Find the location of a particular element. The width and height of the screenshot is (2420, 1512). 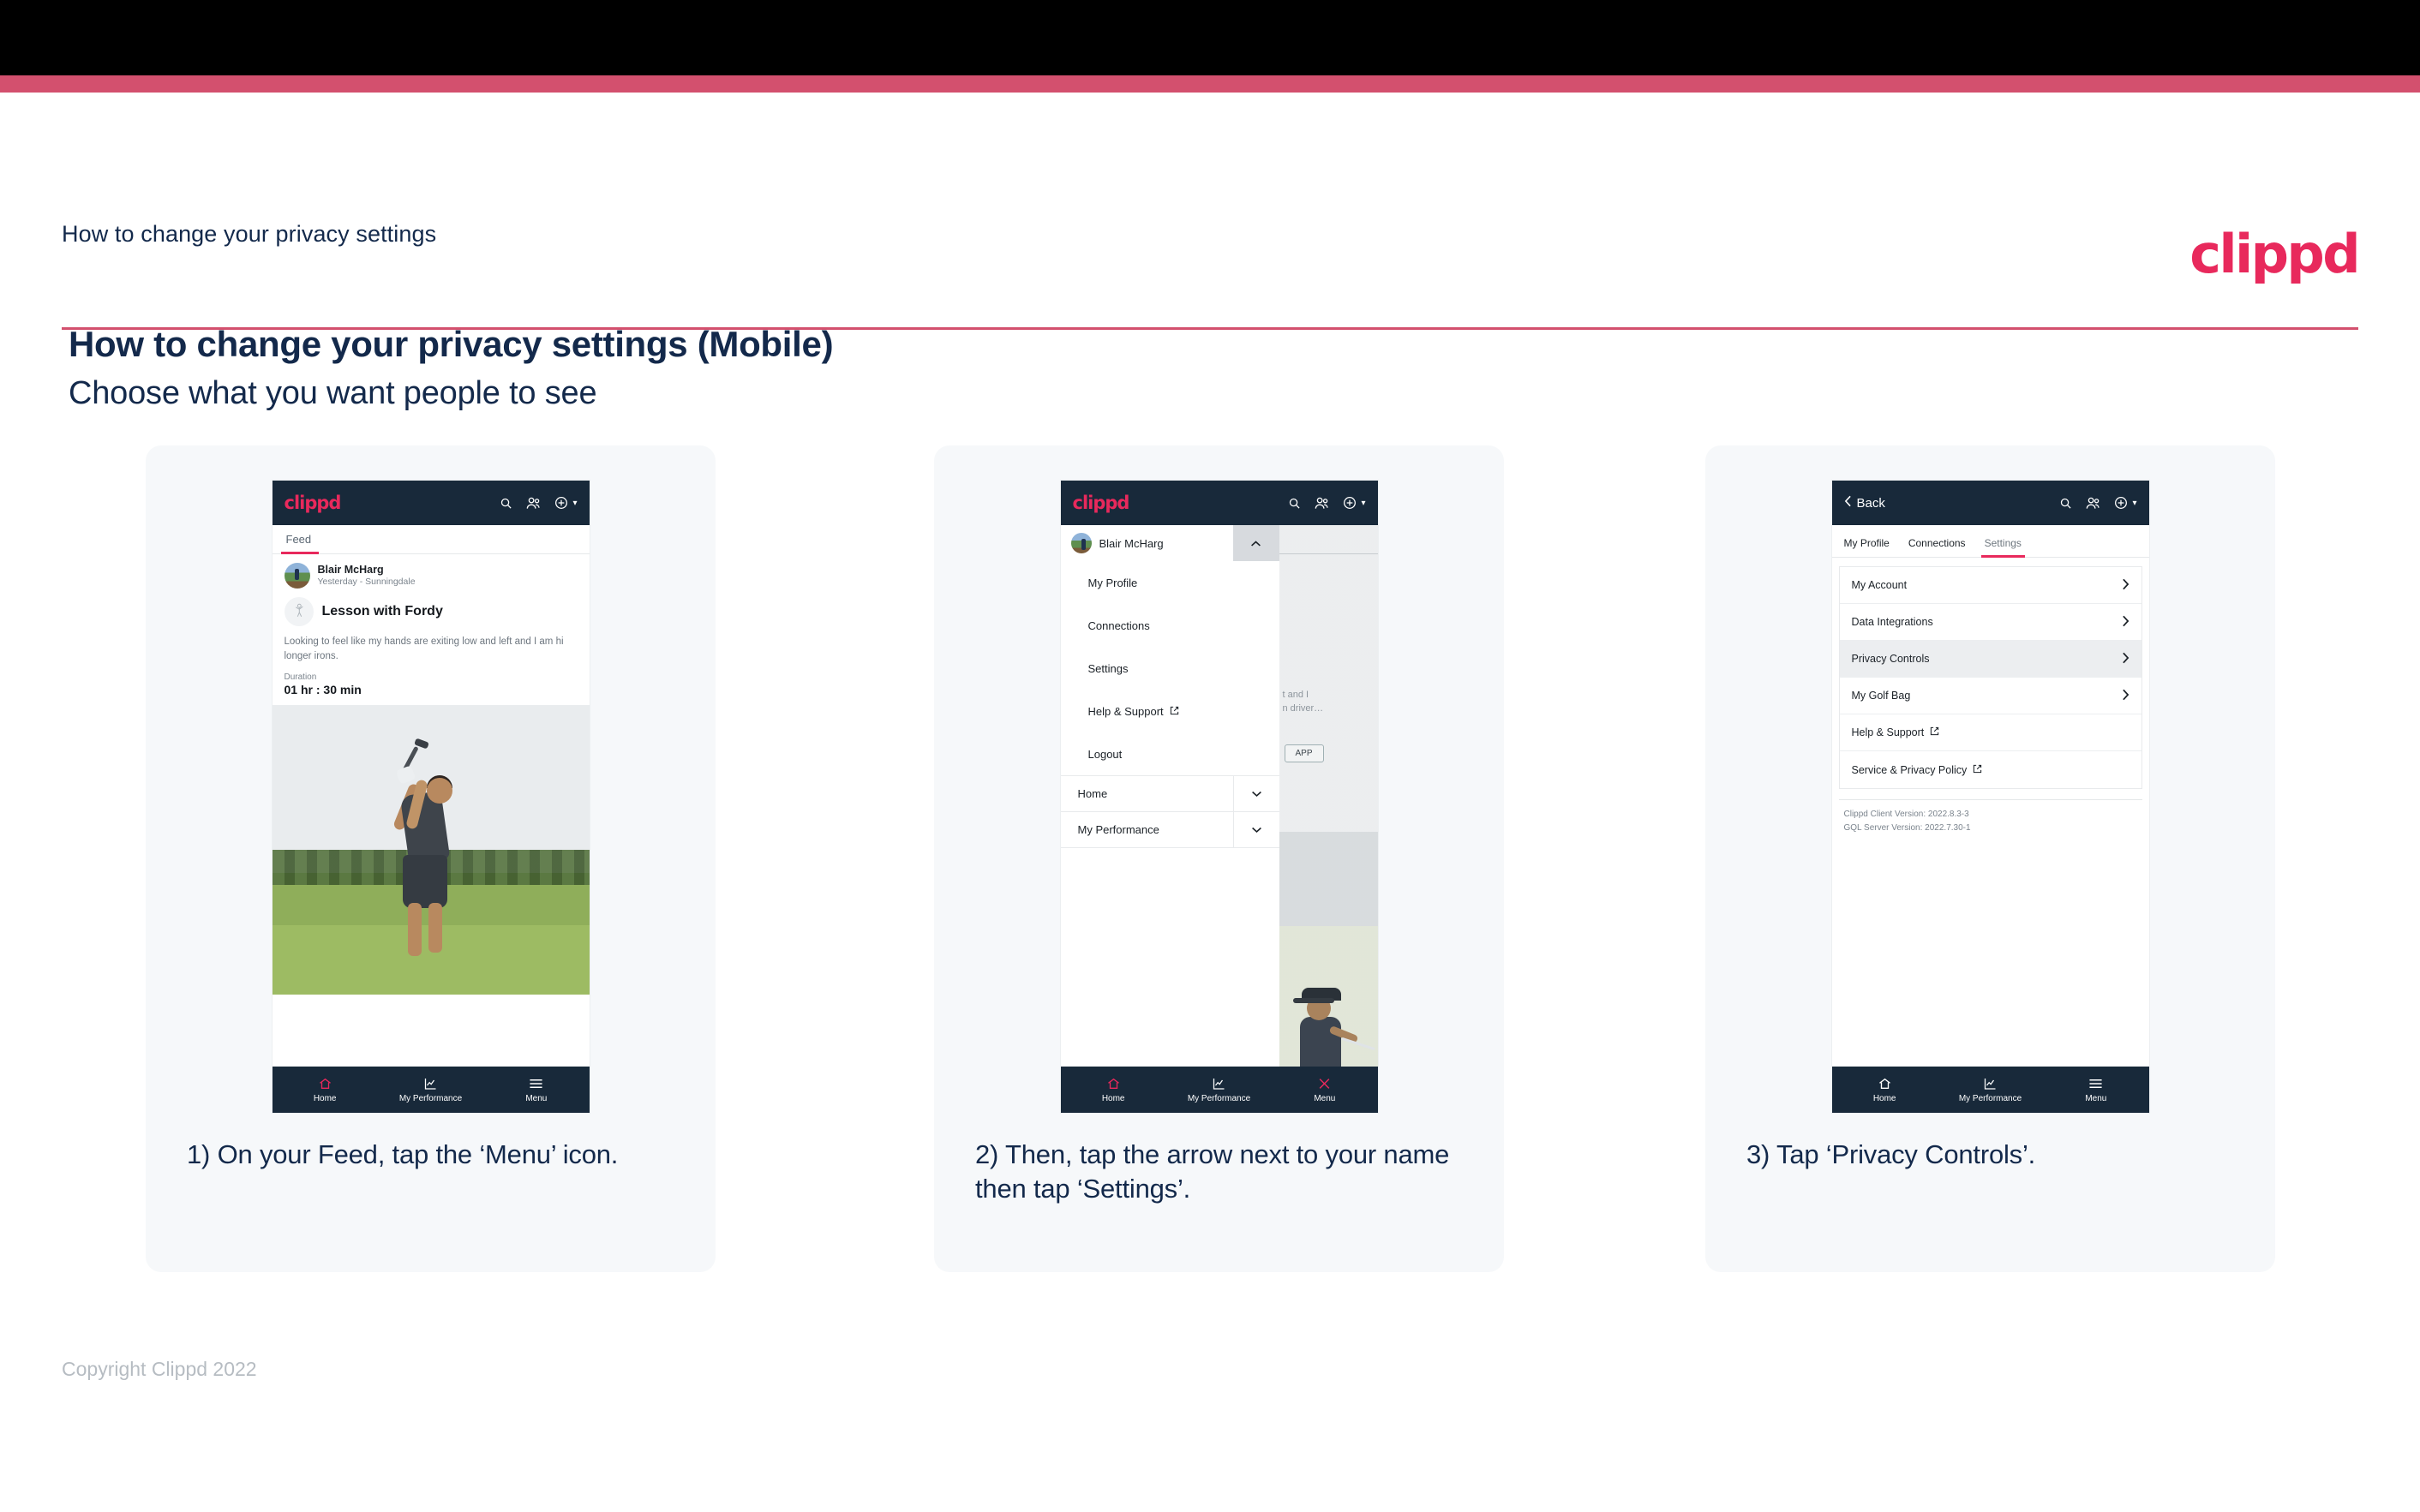

header-kicker: How to change your privacy settings is located at coordinates (249, 234).